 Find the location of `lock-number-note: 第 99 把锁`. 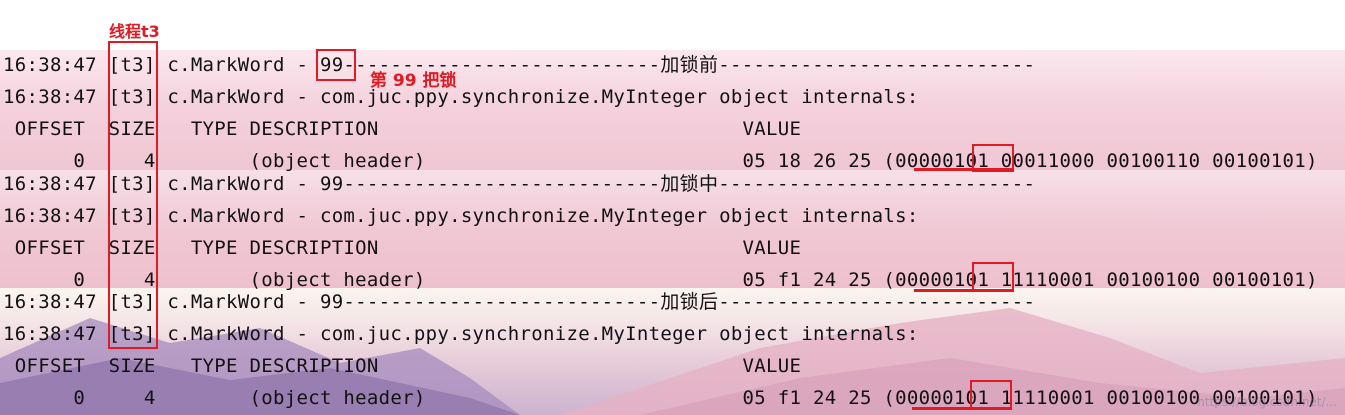

lock-number-note: 第 99 把锁 is located at coordinates (413, 81).